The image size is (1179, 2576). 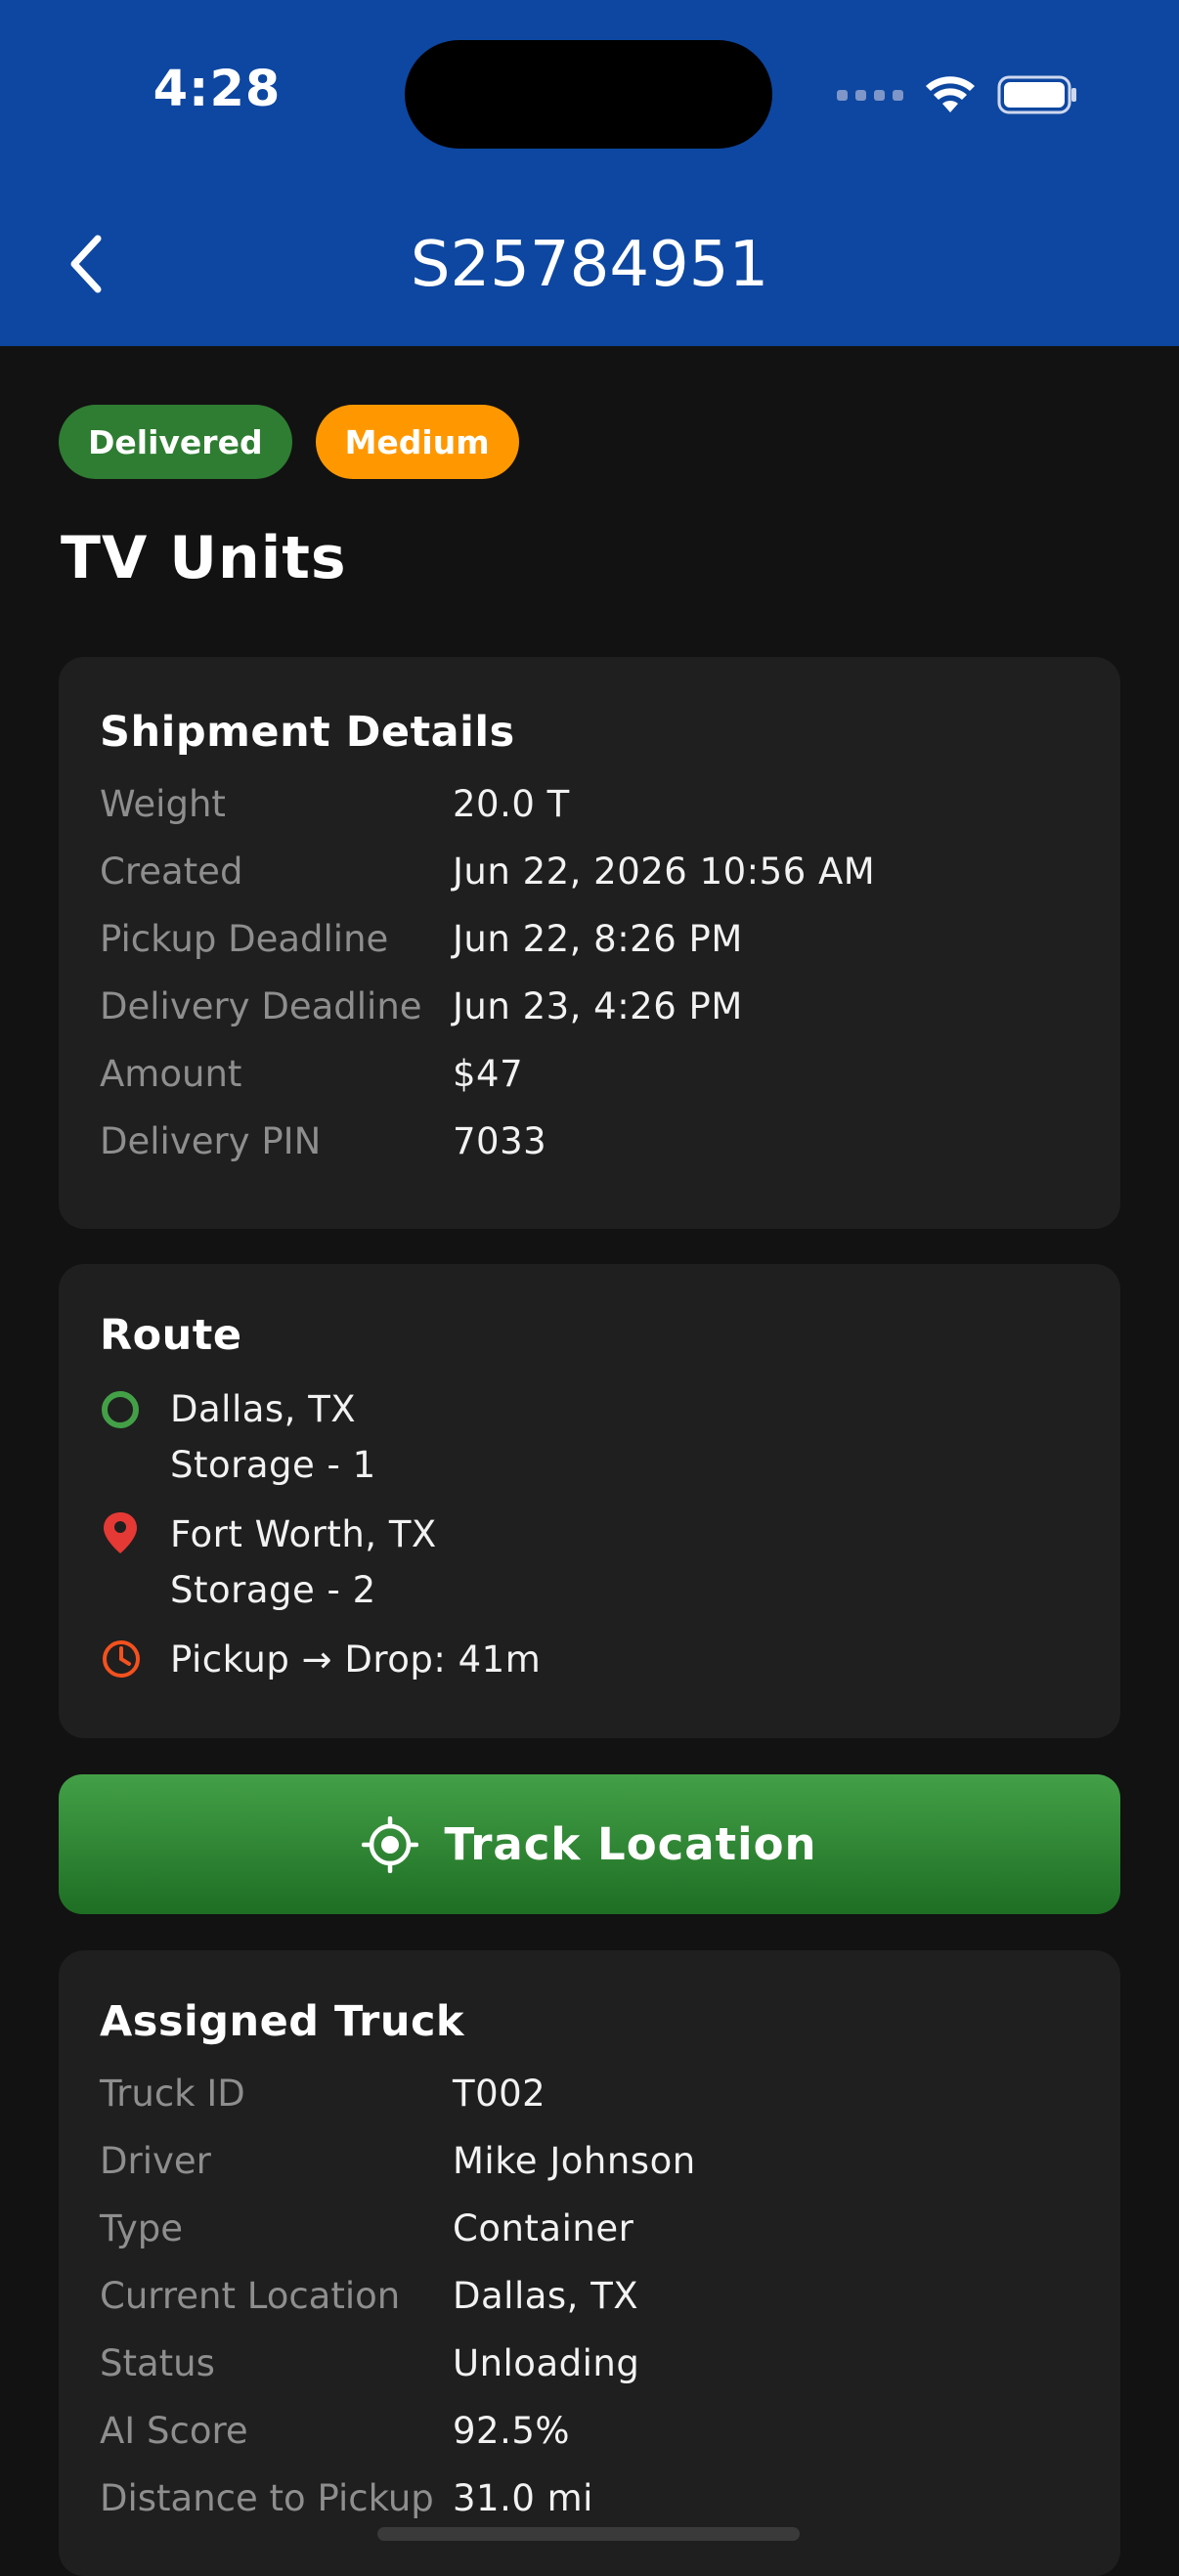 What do you see at coordinates (588, 95) in the screenshot?
I see `dynamic-island` at bounding box center [588, 95].